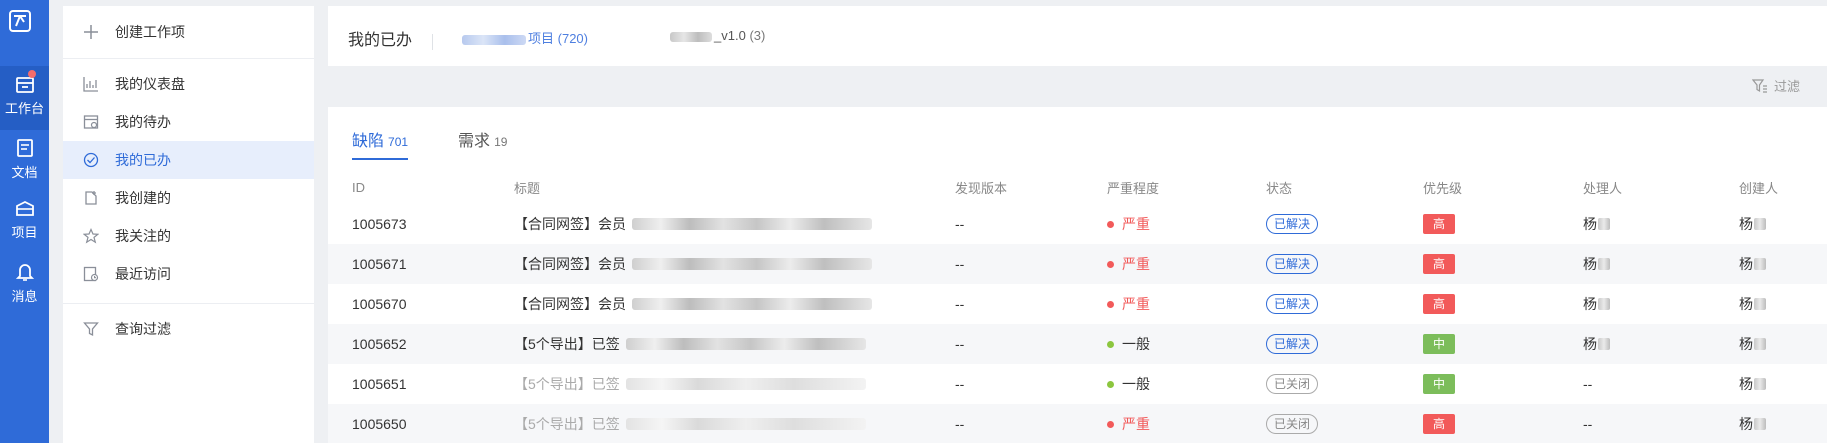 The width and height of the screenshot is (1827, 443). I want to click on column-header-creator: 创建人, so click(1758, 187).